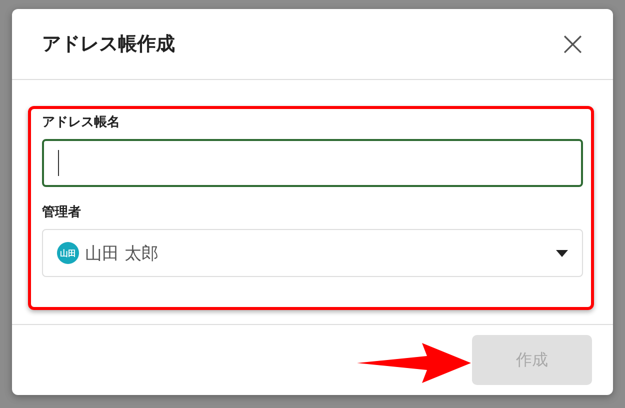 The image size is (625, 408). What do you see at coordinates (81, 122) in the screenshot?
I see `field-label: アドレス帳名` at bounding box center [81, 122].